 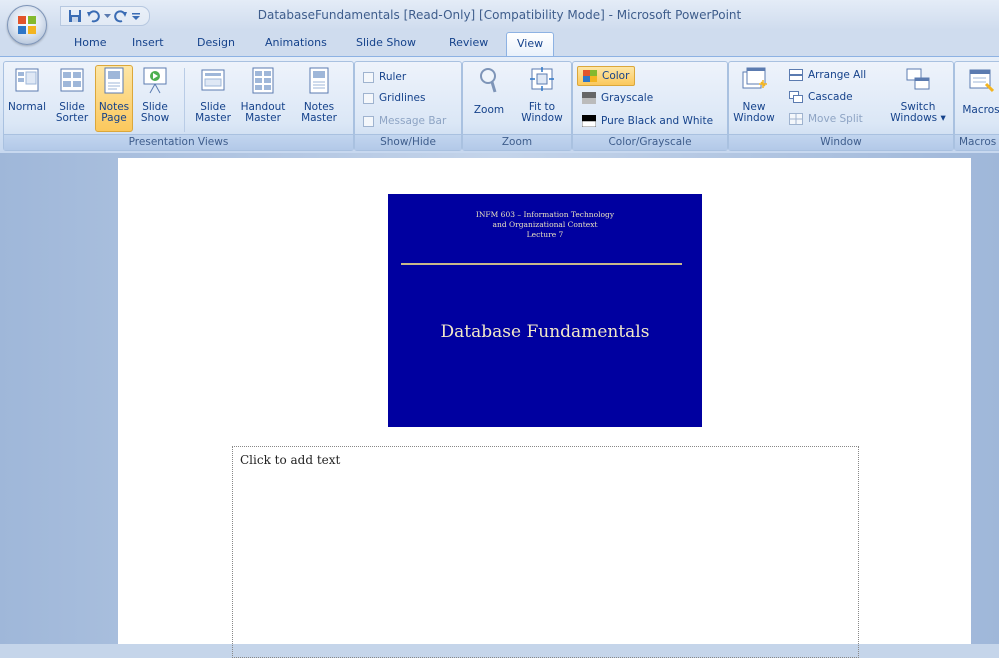 What do you see at coordinates (530, 44) in the screenshot?
I see `tab-view: View` at bounding box center [530, 44].